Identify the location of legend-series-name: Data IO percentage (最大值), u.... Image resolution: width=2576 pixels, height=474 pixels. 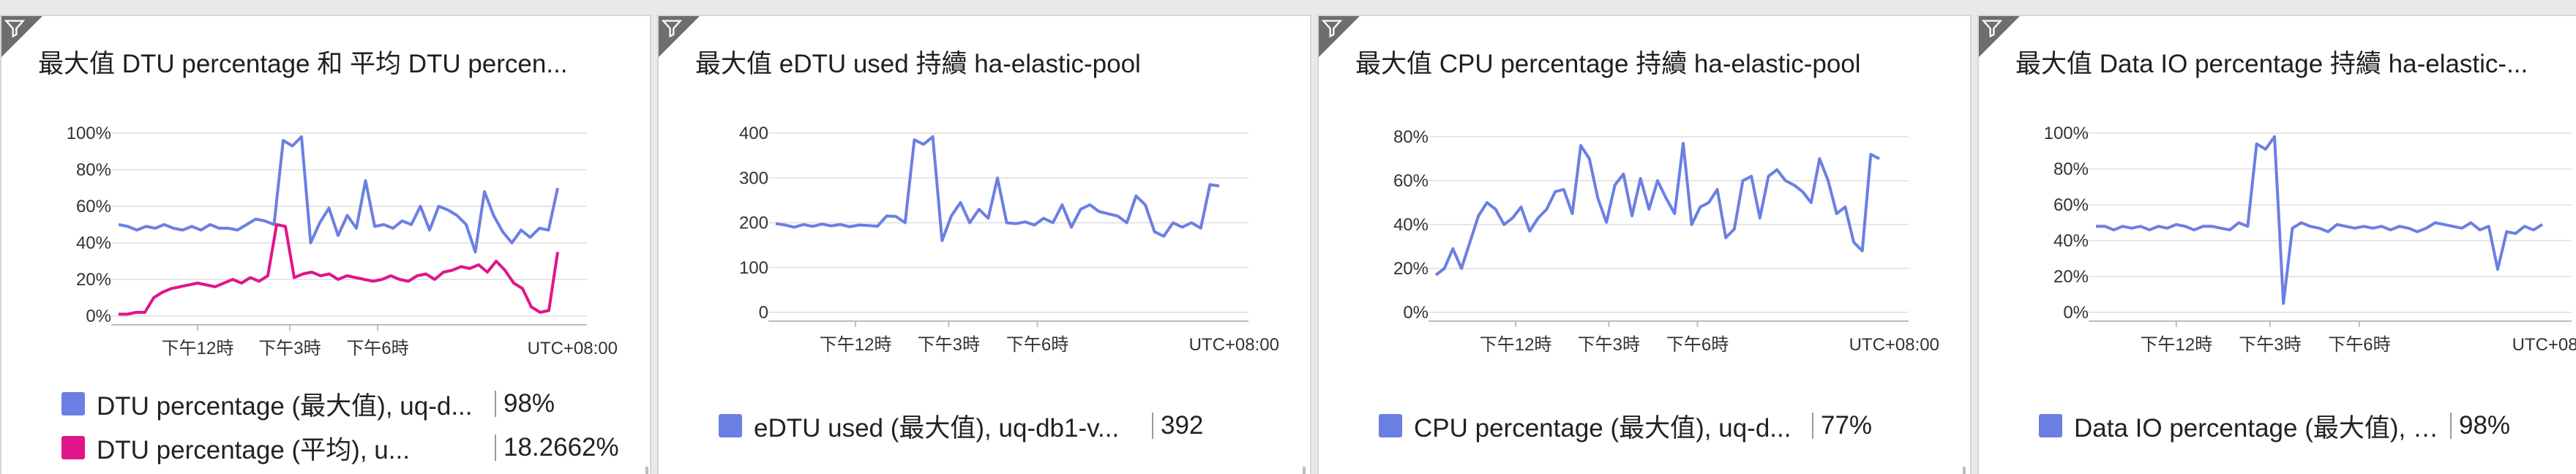
(2257, 428).